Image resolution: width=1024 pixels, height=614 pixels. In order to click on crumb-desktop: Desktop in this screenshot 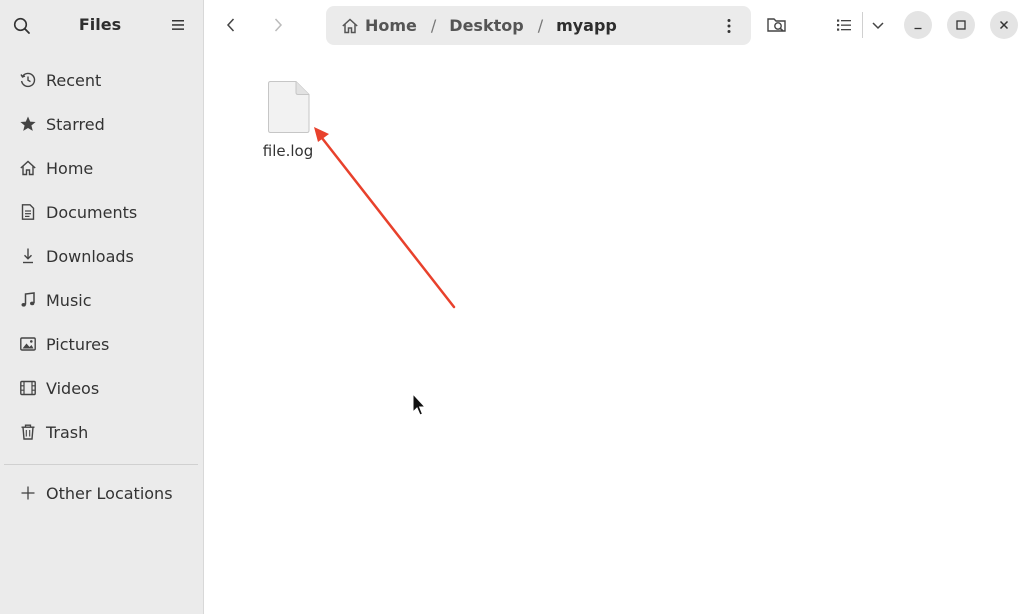, I will do `click(486, 25)`.